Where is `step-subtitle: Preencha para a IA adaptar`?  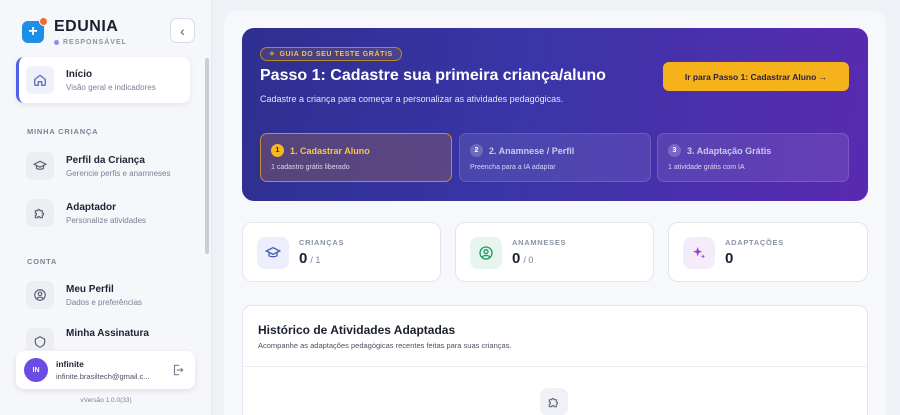
step-subtitle: Preencha para a IA adaptar is located at coordinates (513, 167).